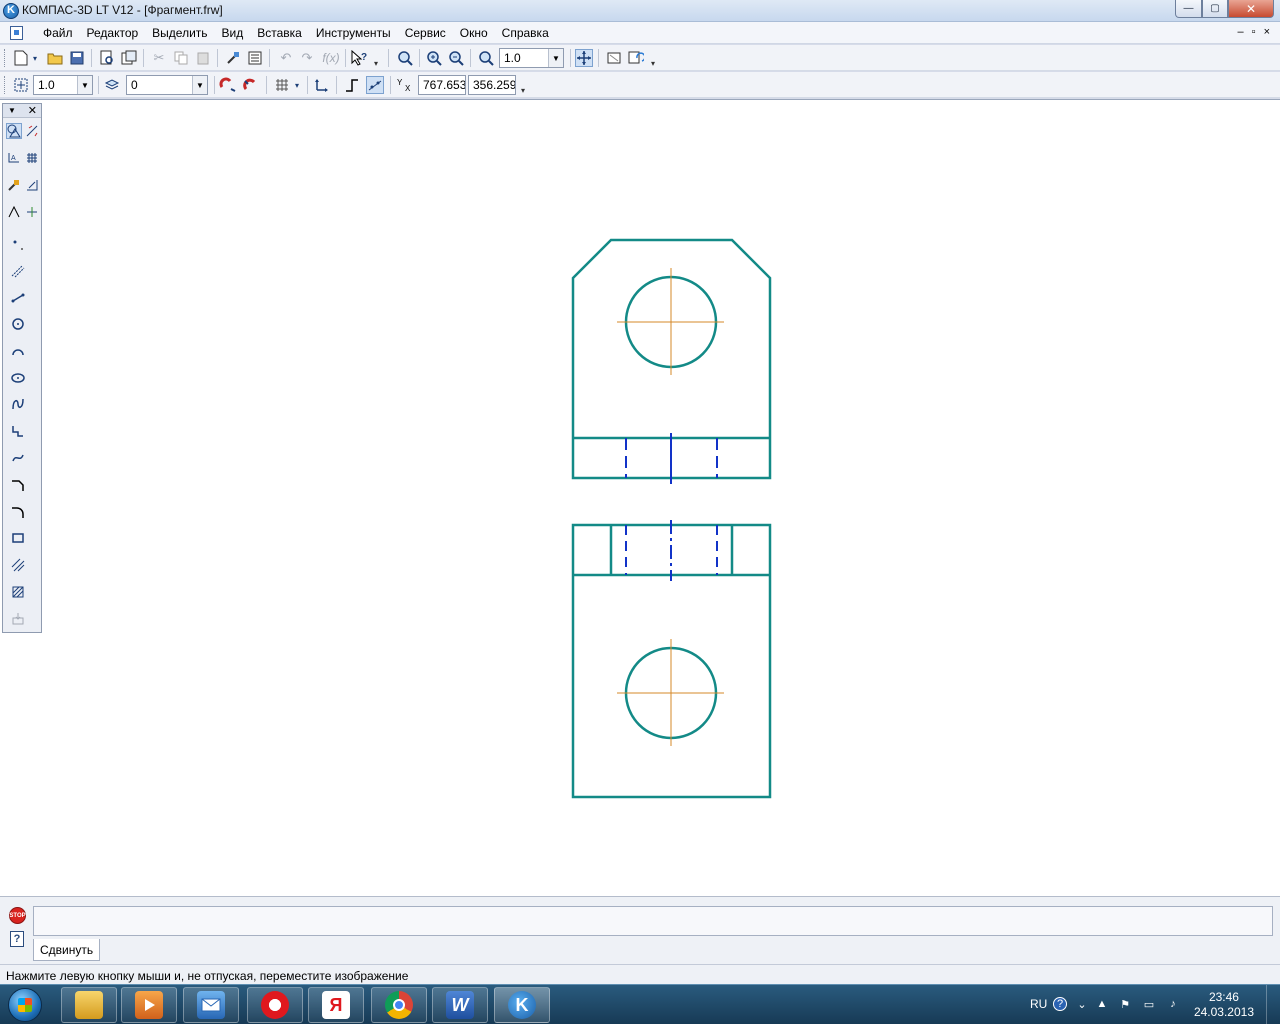  Describe the element at coordinates (25, 1005) in the screenshot. I see `start-button` at that location.